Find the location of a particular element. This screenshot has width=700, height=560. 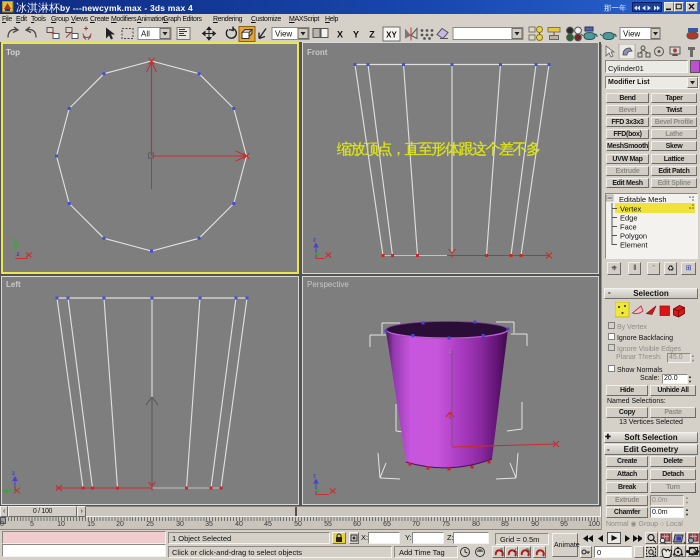

svg-text: Editable Mesh is located at coordinates (643, 199).